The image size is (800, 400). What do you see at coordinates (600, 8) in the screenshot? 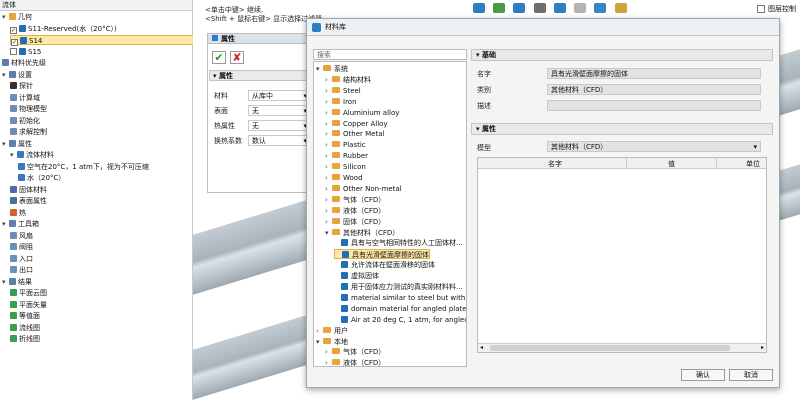
I see `render-icon` at bounding box center [600, 8].